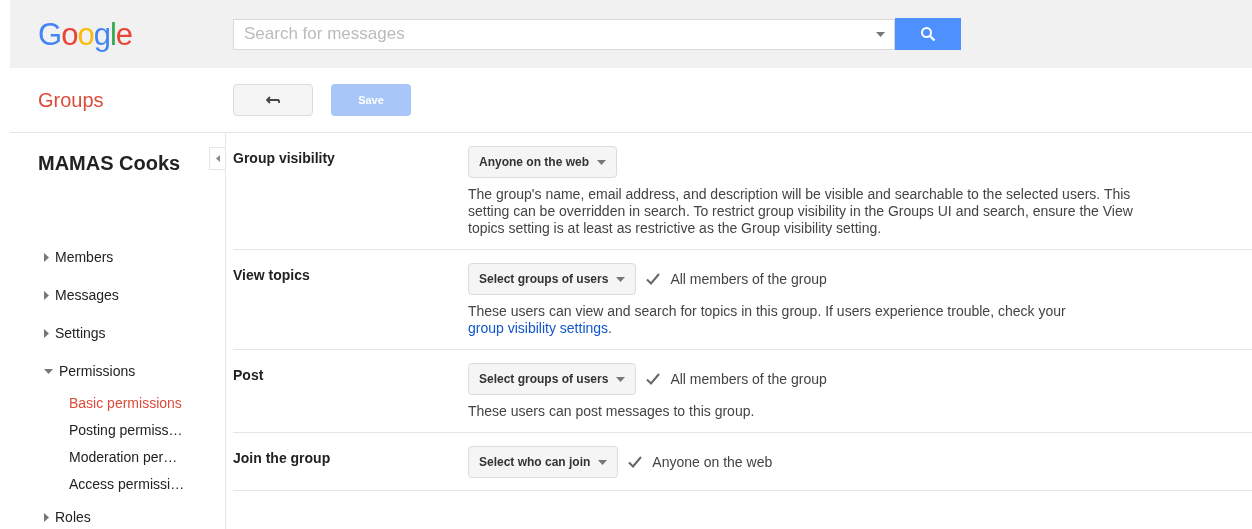 The width and height of the screenshot is (1252, 529). Describe the element at coordinates (109, 163) in the screenshot. I see `group-name: MAMAS Cooks` at that location.